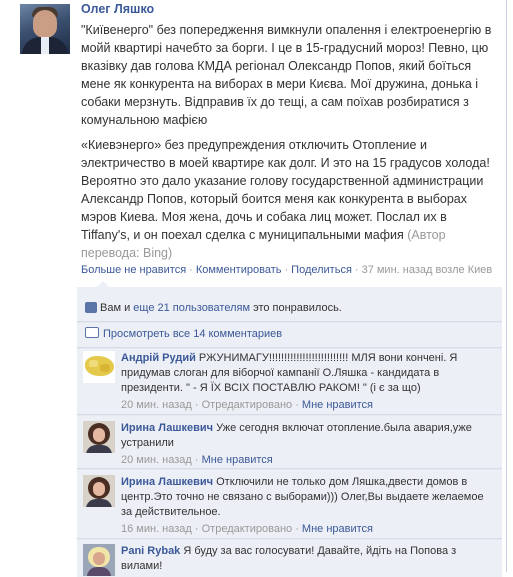  What do you see at coordinates (158, 358) in the screenshot?
I see `commenter-name: Андрій Рудий` at bounding box center [158, 358].